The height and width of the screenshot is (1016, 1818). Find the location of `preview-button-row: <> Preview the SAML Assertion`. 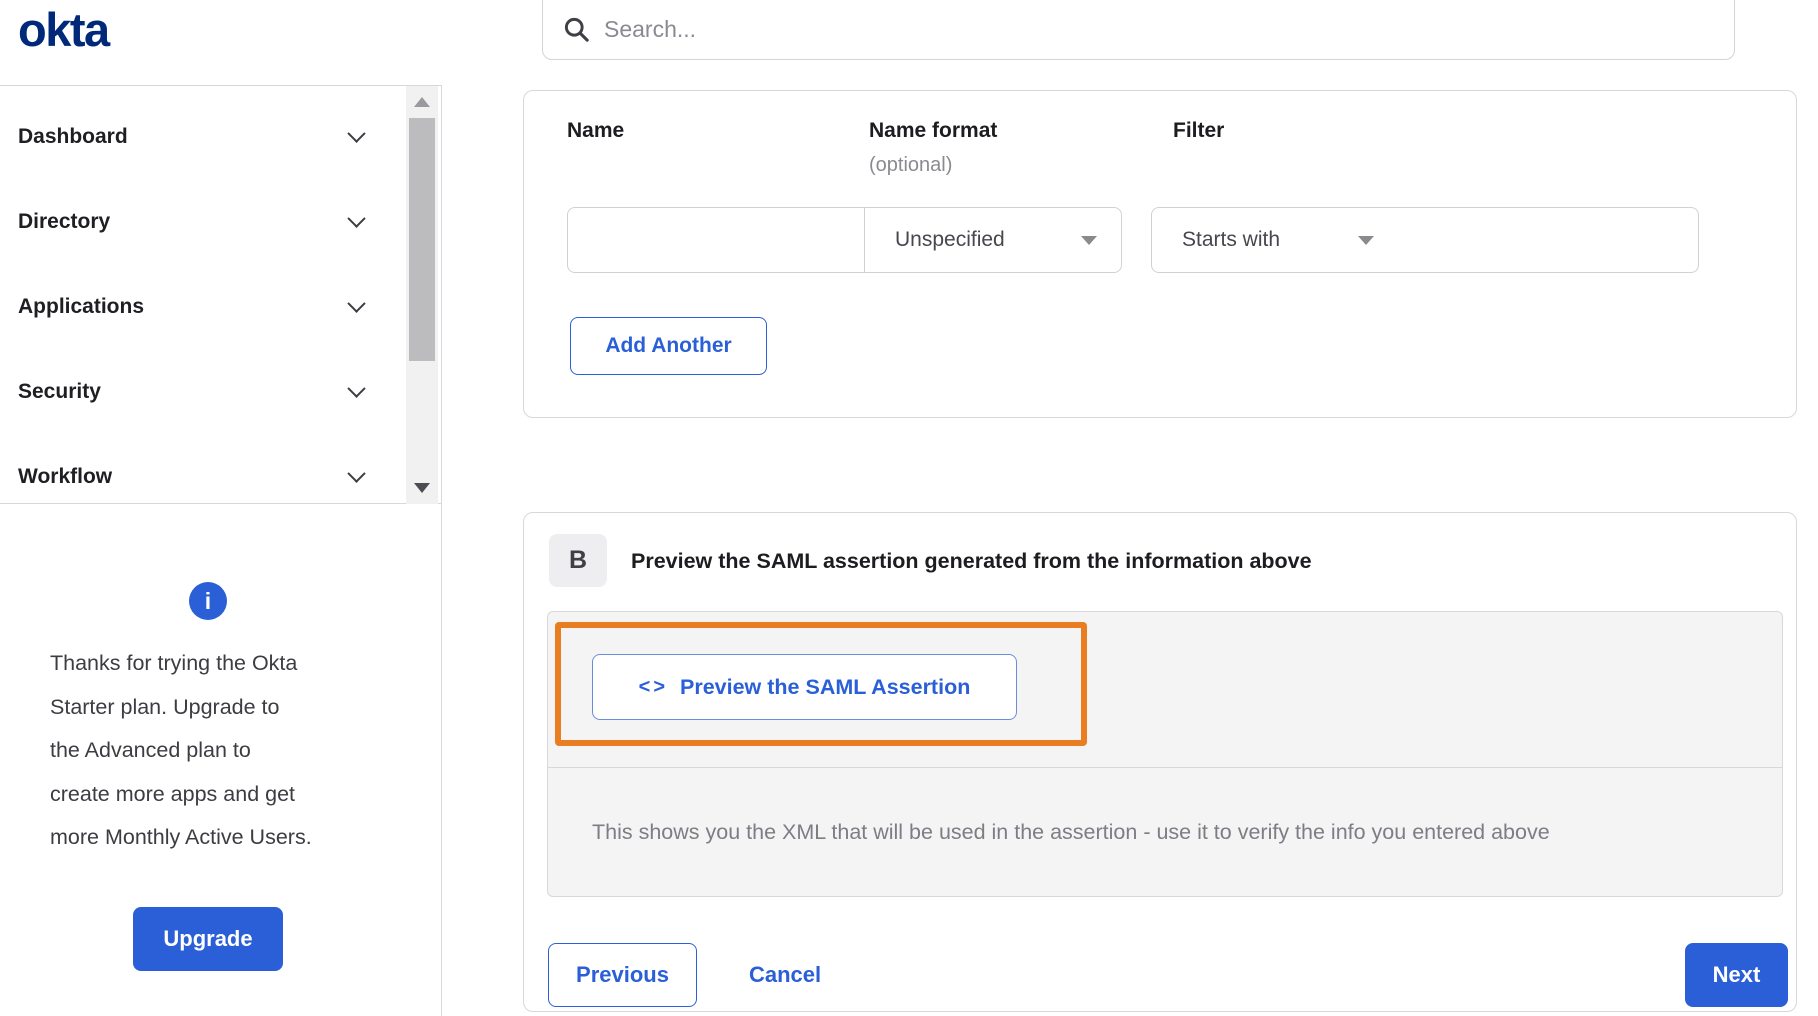

preview-button-row: <> Preview the SAML Assertion is located at coordinates (1165, 690).